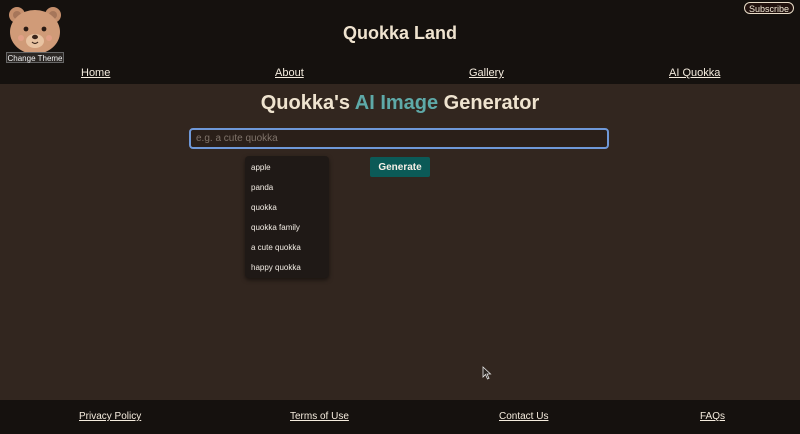 The height and width of the screenshot is (434, 800). I want to click on site-title: Quokka Land, so click(400, 33).